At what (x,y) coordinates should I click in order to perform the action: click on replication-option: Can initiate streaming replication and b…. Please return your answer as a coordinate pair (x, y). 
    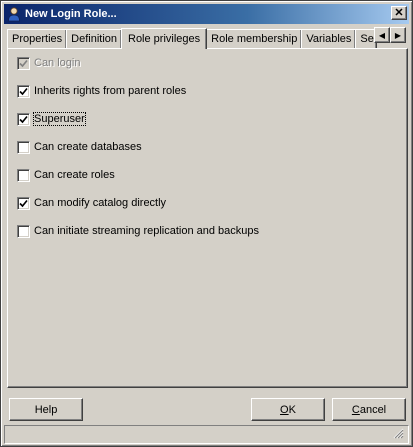
    Looking at the image, I should click on (138, 231).